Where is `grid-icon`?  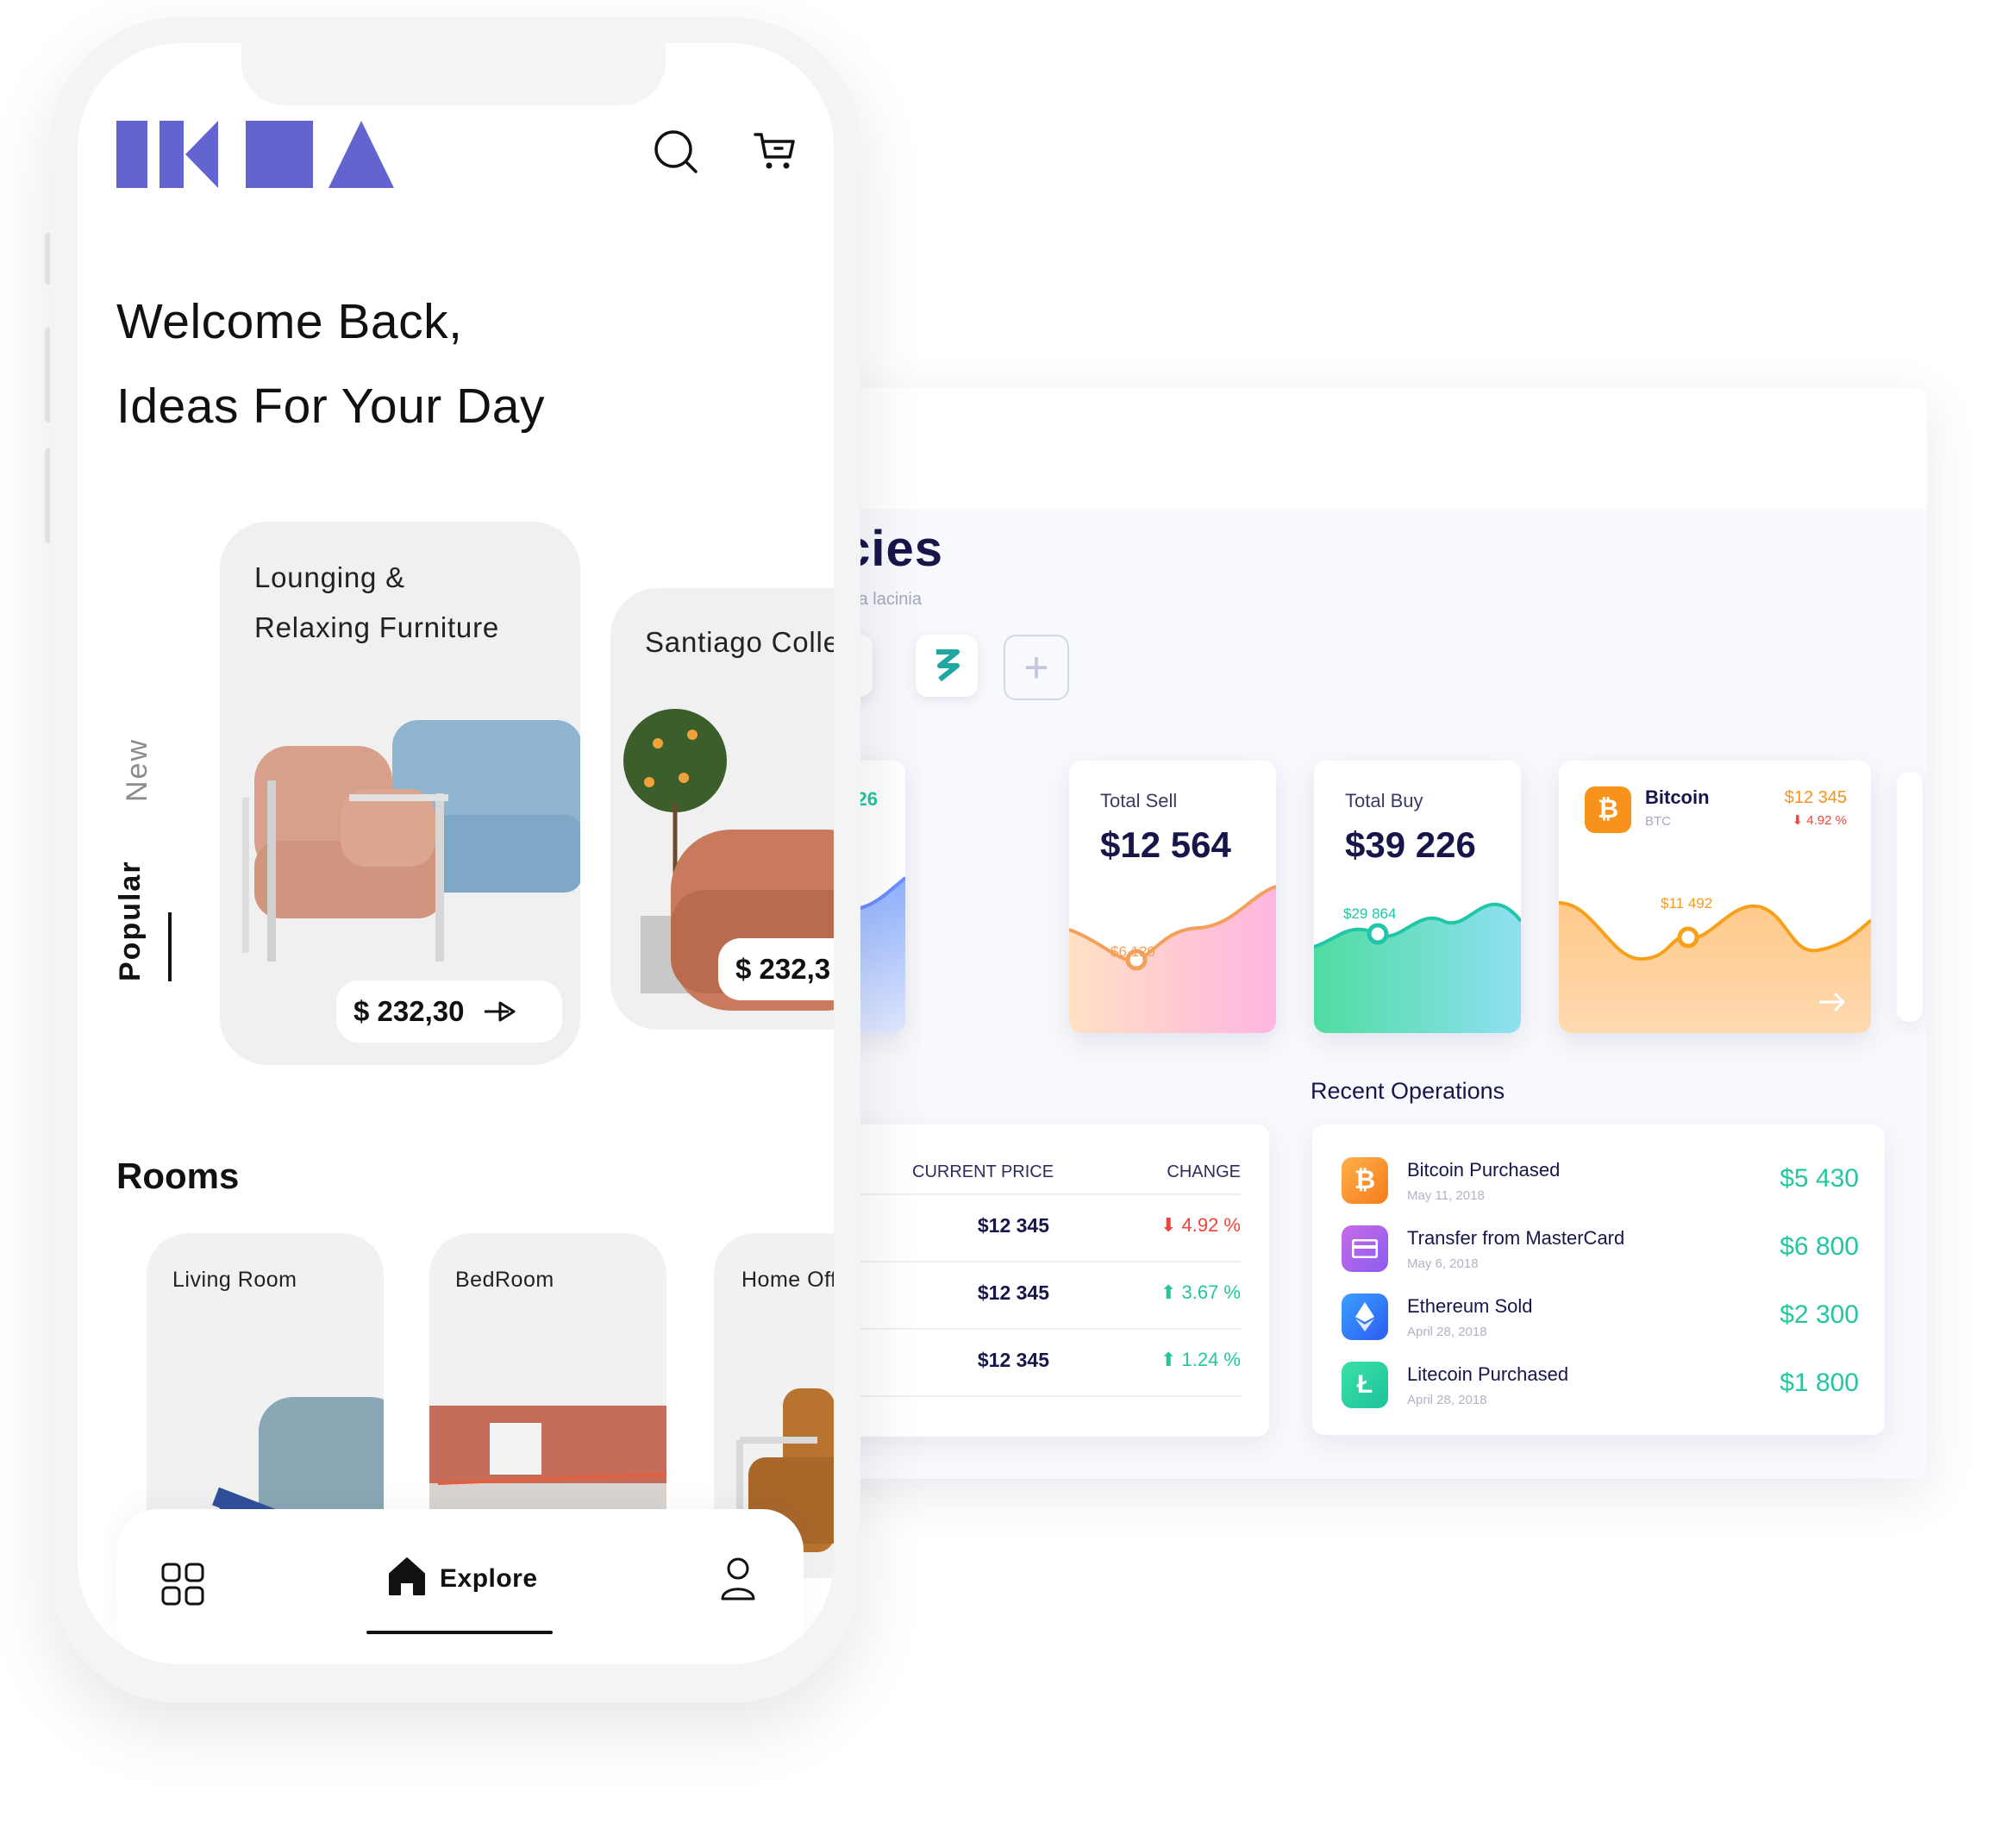
grid-icon is located at coordinates (182, 1584).